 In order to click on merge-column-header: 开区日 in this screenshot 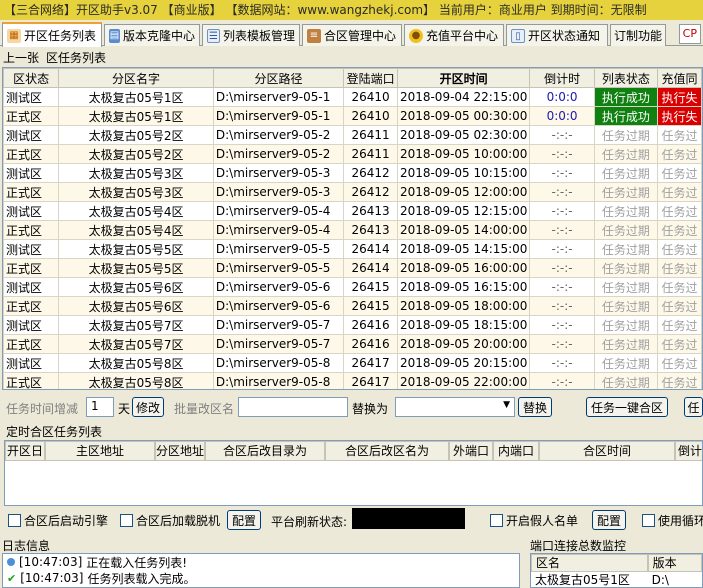, I will do `click(25, 451)`.